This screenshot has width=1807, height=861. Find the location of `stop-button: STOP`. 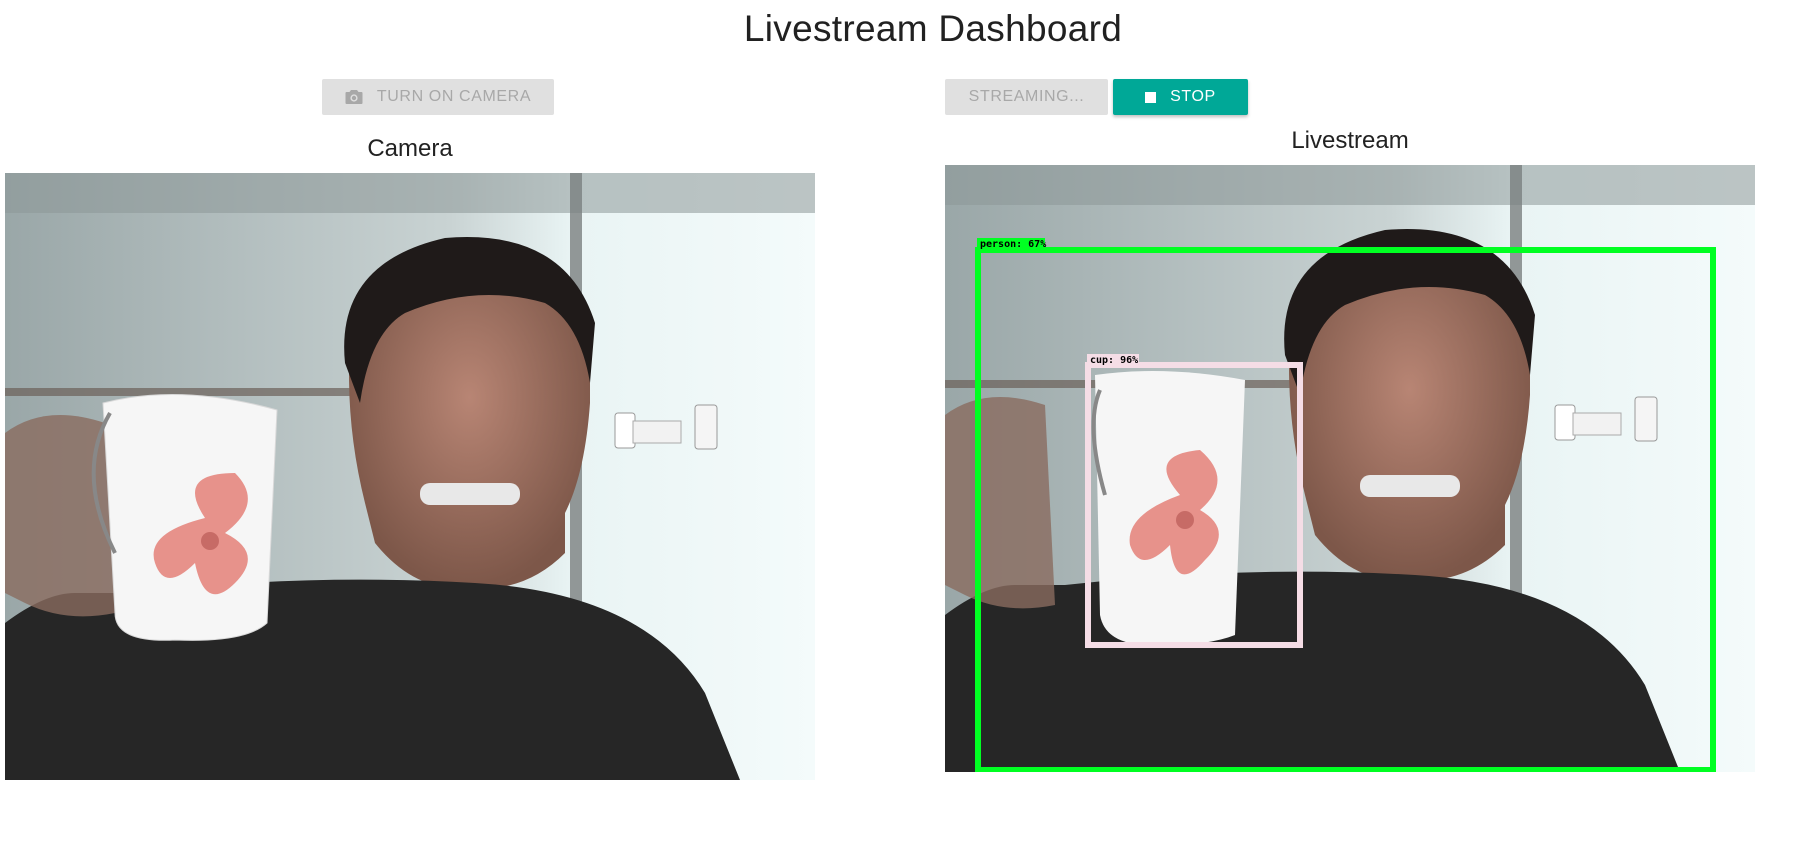

stop-button: STOP is located at coordinates (1180, 97).